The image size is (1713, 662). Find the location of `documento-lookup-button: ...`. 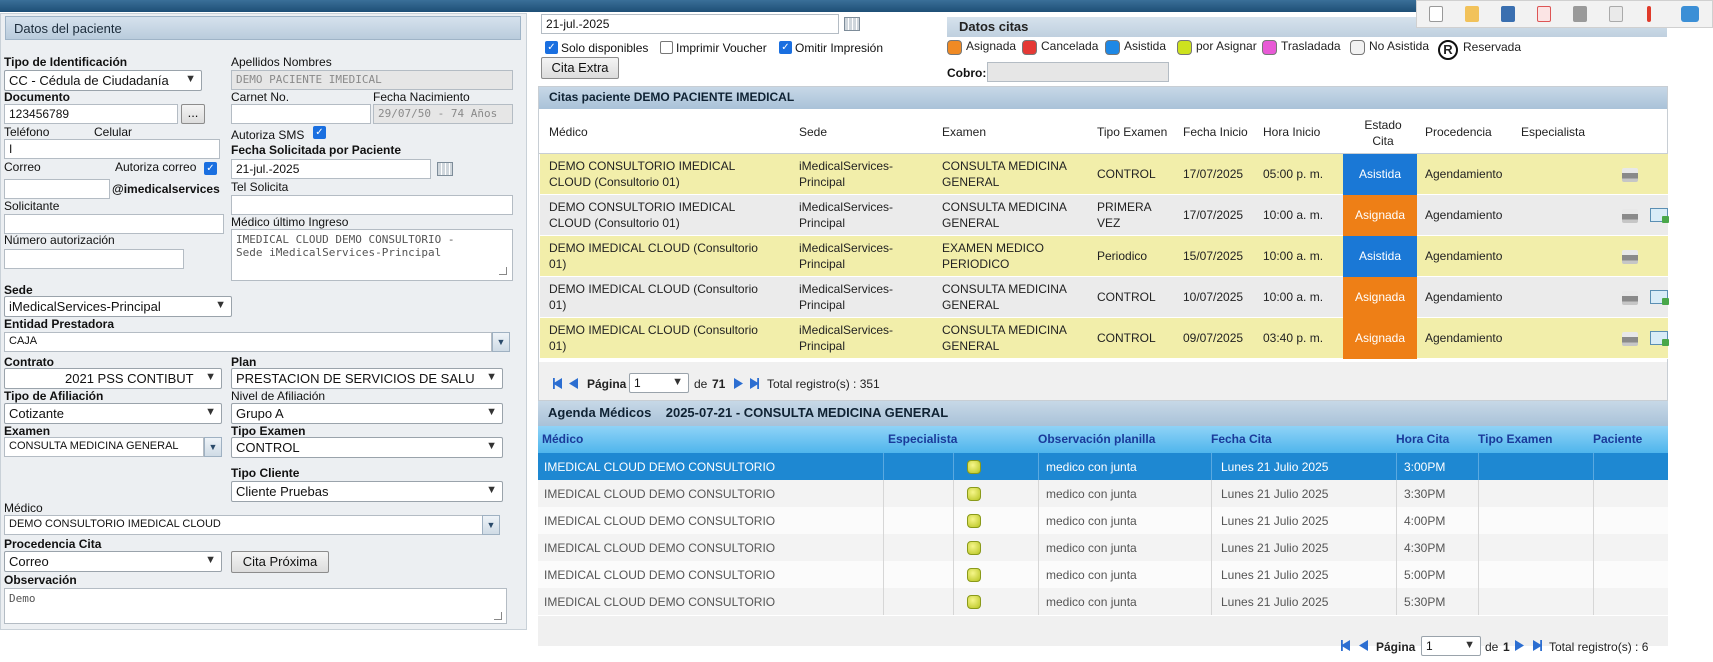

documento-lookup-button: ... is located at coordinates (193, 114).